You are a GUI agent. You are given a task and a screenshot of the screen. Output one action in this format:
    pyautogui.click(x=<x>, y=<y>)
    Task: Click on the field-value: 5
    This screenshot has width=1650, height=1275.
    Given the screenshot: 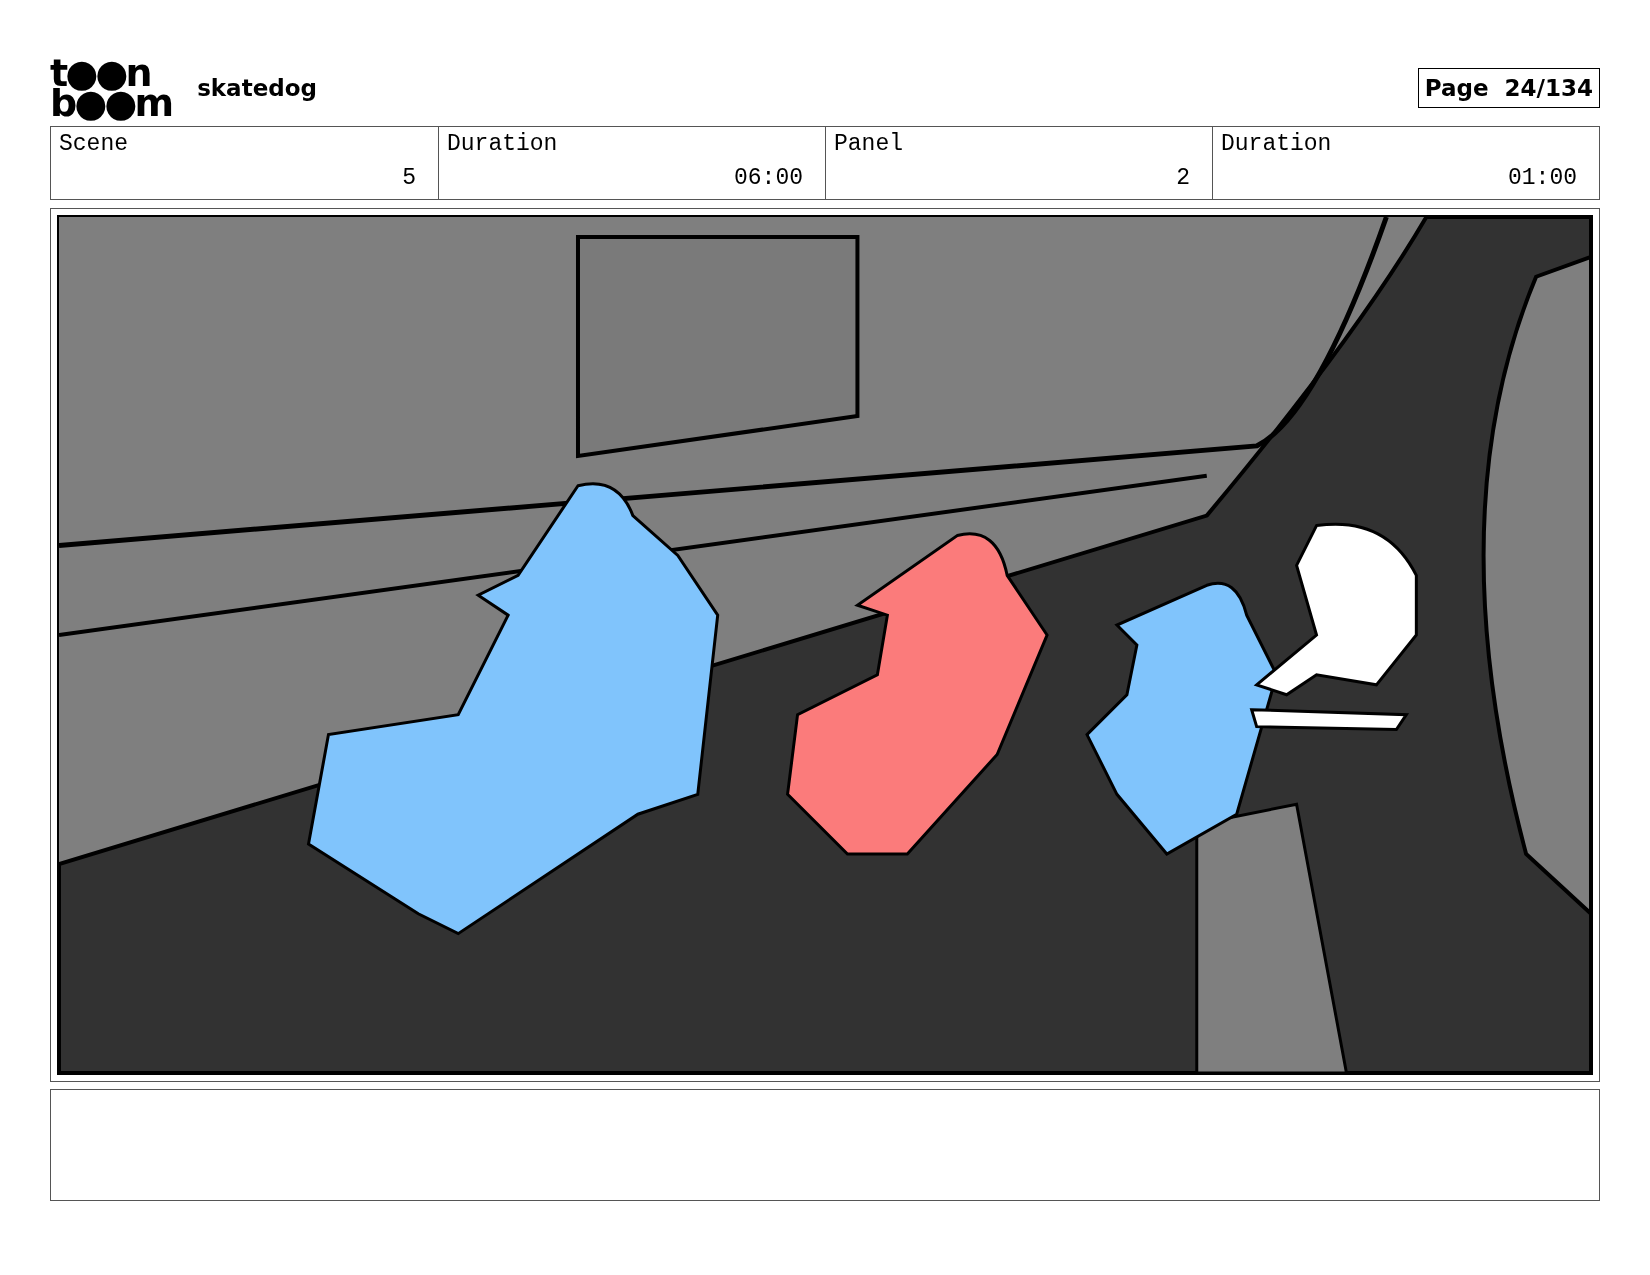 What is the action you would take?
    pyautogui.click(x=409, y=178)
    